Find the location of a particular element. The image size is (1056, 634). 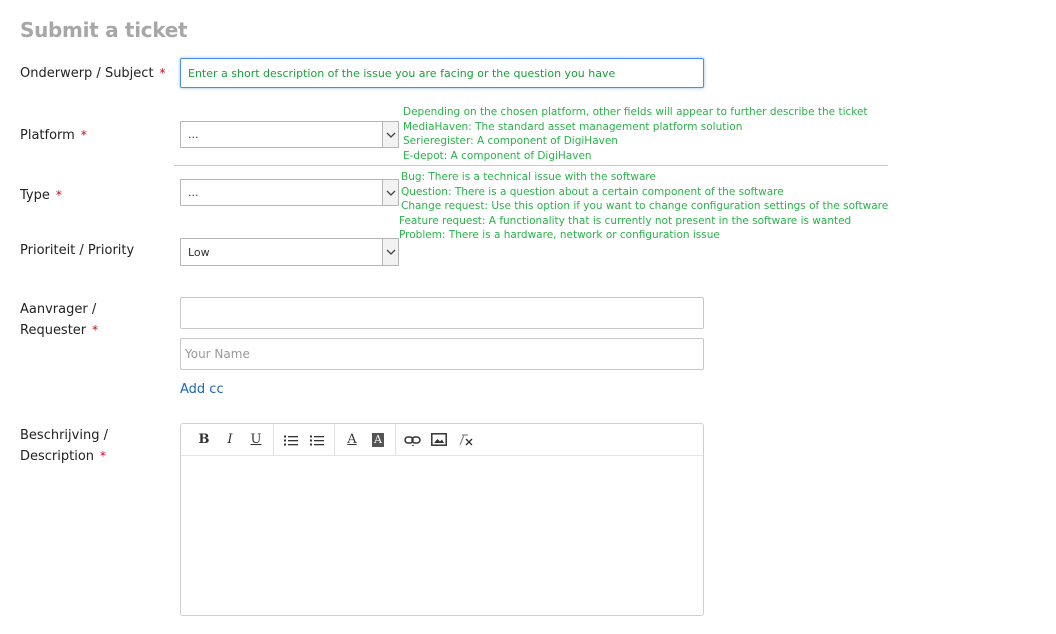

list-group is located at coordinates (304, 439).